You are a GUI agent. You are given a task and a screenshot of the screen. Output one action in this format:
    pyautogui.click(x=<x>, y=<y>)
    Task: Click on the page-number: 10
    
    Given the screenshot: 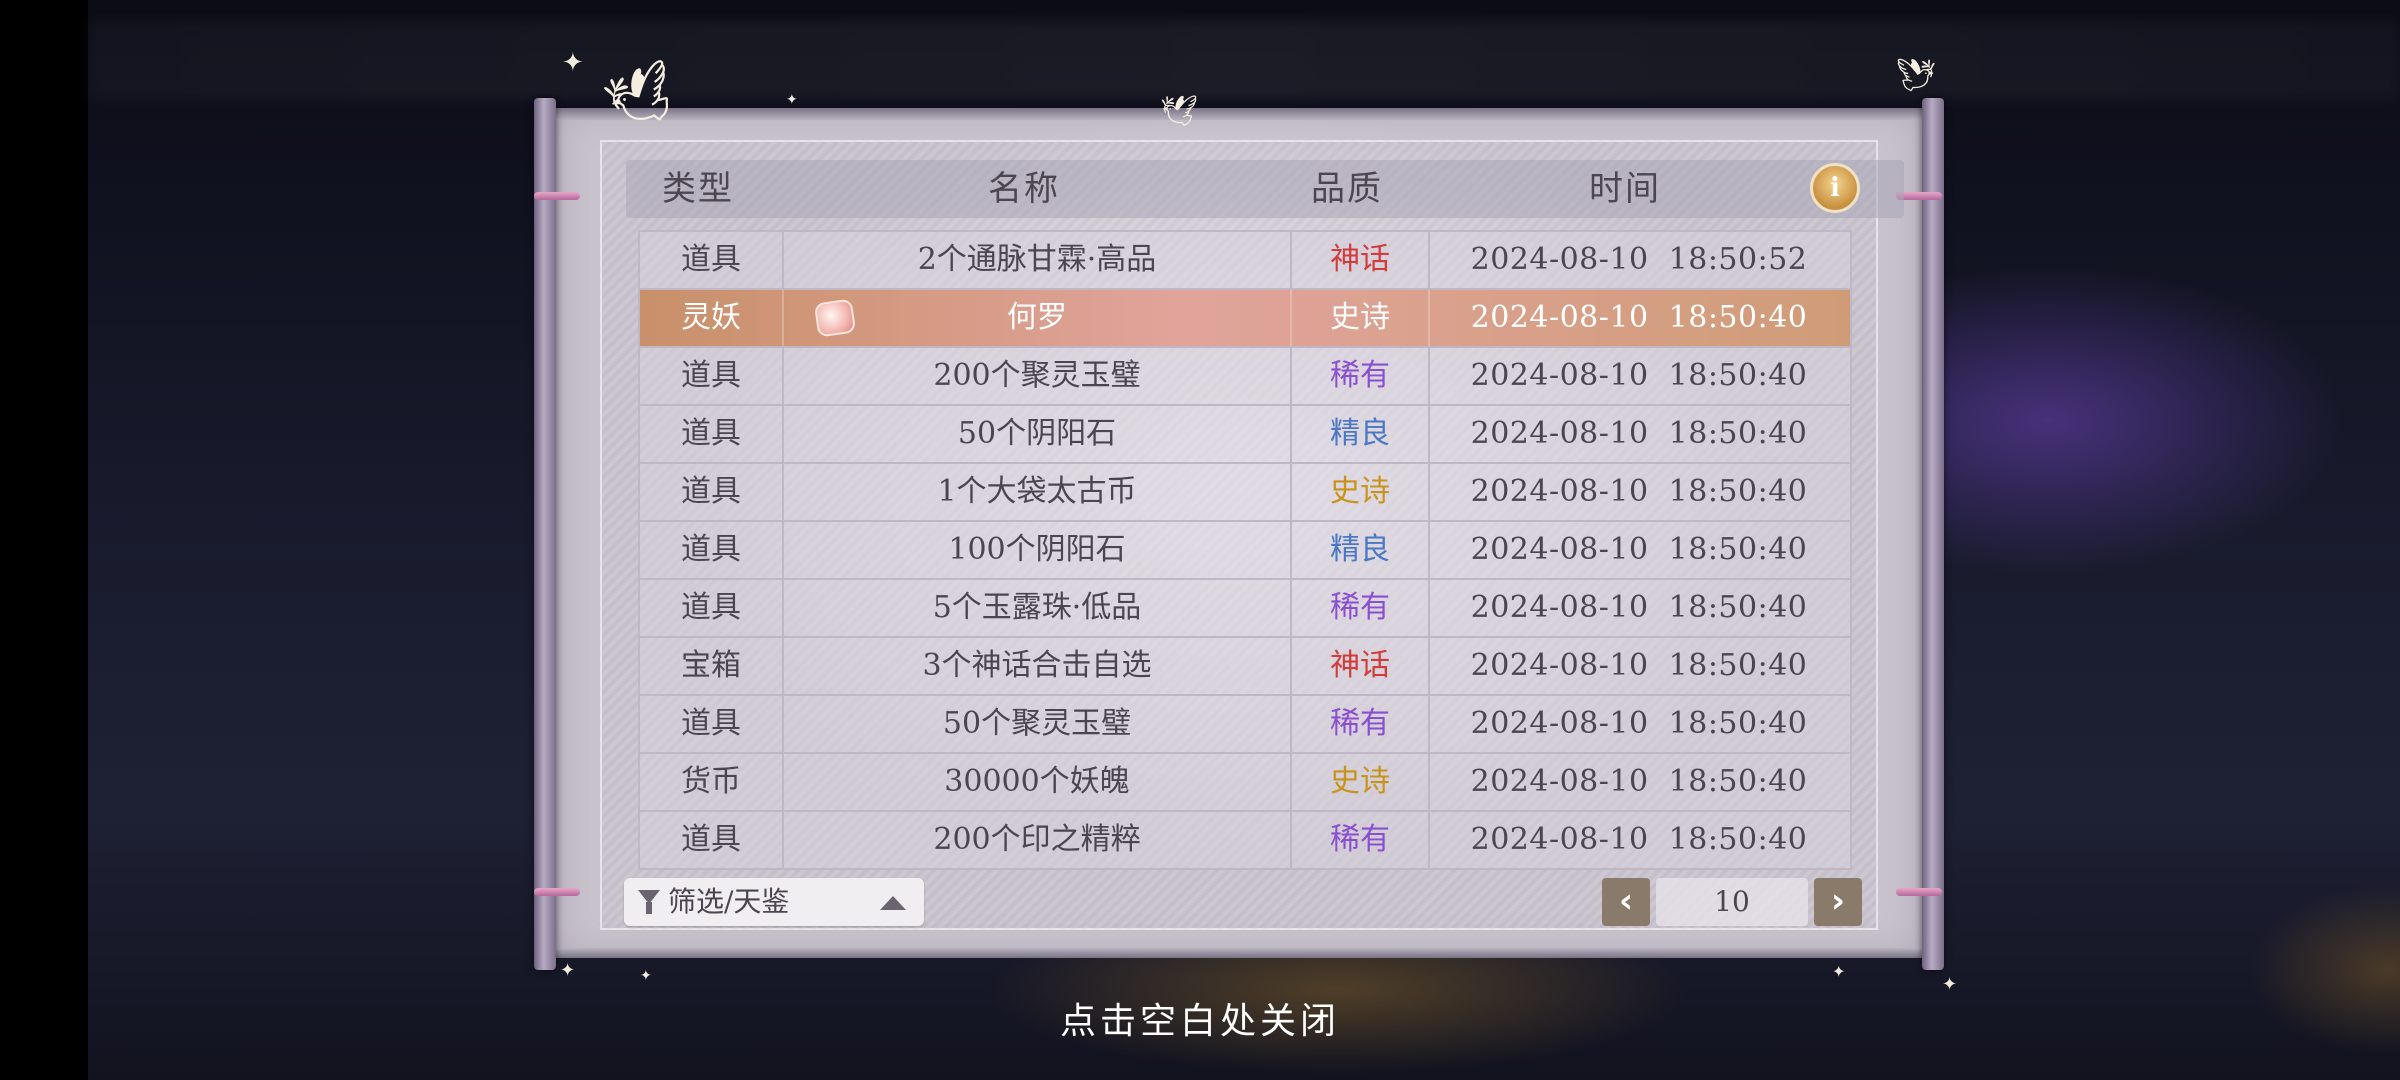 What is the action you would take?
    pyautogui.click(x=1732, y=902)
    